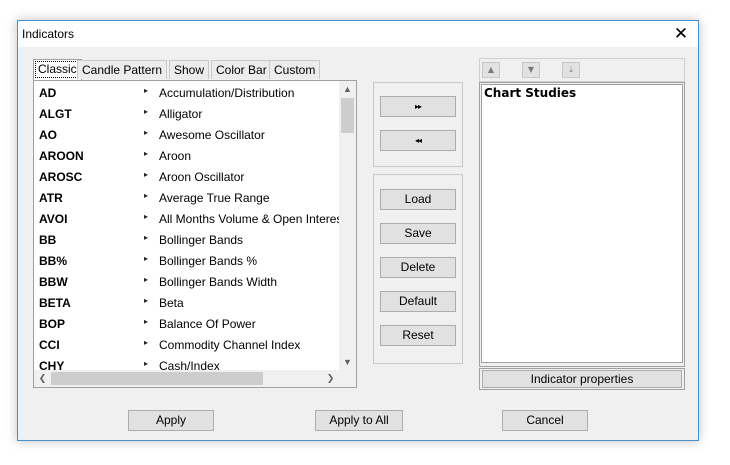 This screenshot has width=730, height=465. Describe the element at coordinates (545, 420) in the screenshot. I see `cancel-button: Cancel` at that location.